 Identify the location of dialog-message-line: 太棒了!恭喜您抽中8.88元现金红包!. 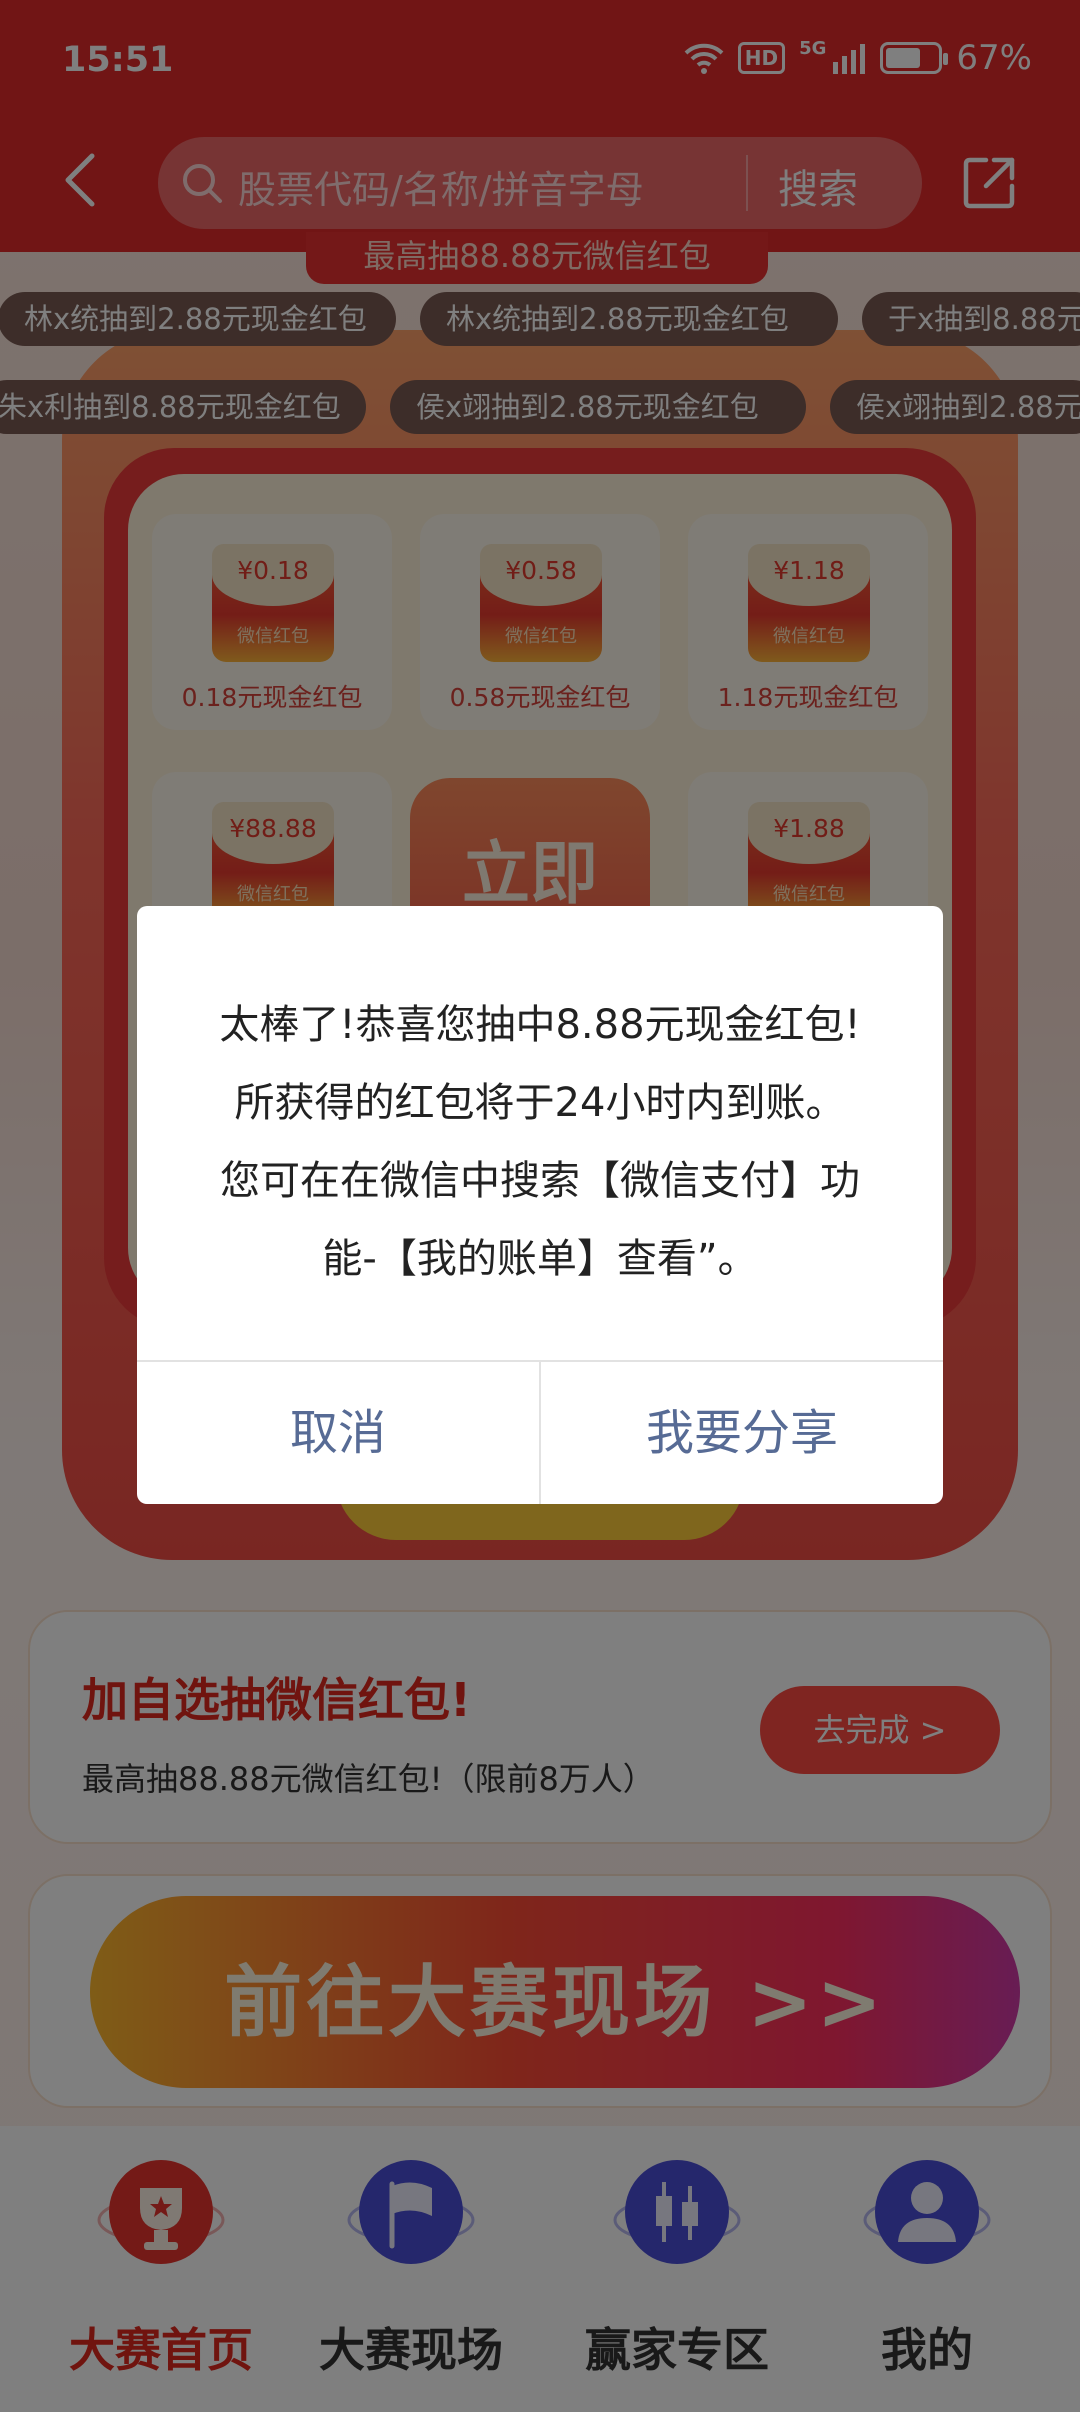
(540, 1025).